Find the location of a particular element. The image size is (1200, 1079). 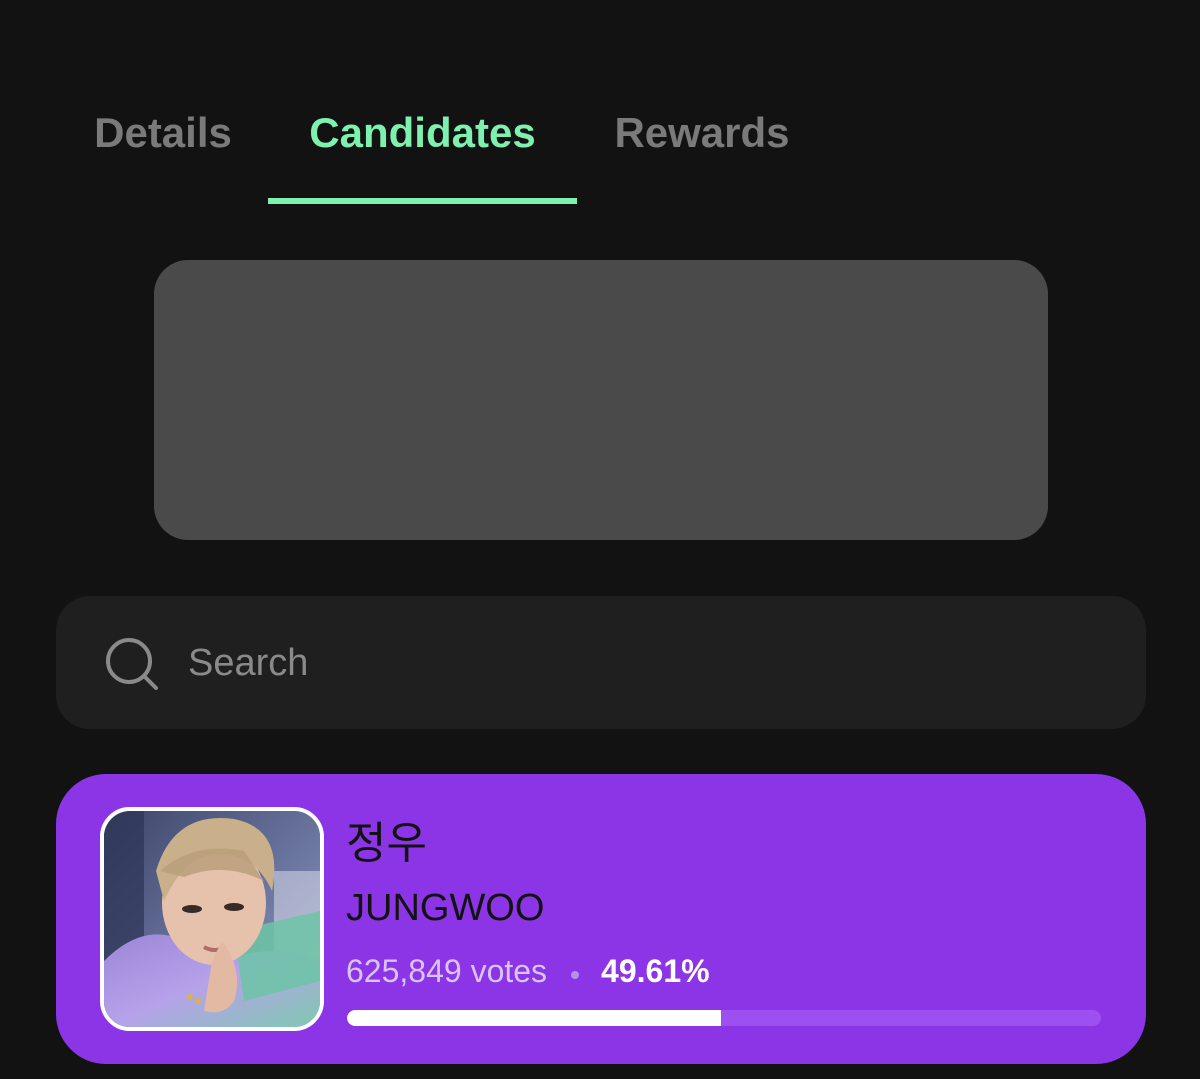

search-input is located at coordinates (638, 663).